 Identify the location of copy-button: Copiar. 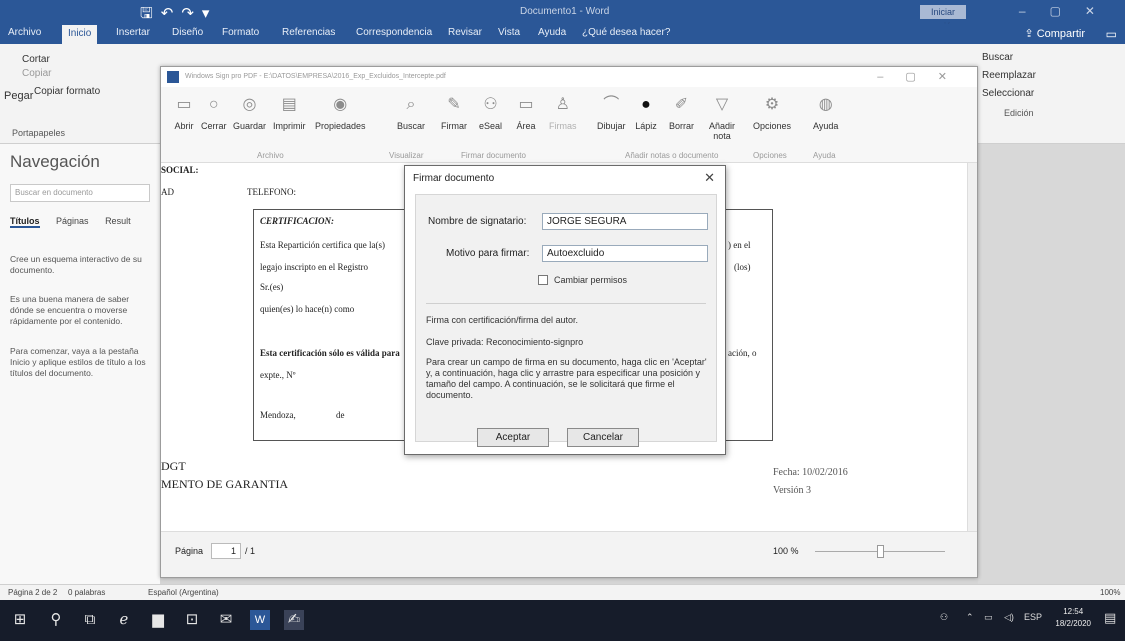
(36, 73).